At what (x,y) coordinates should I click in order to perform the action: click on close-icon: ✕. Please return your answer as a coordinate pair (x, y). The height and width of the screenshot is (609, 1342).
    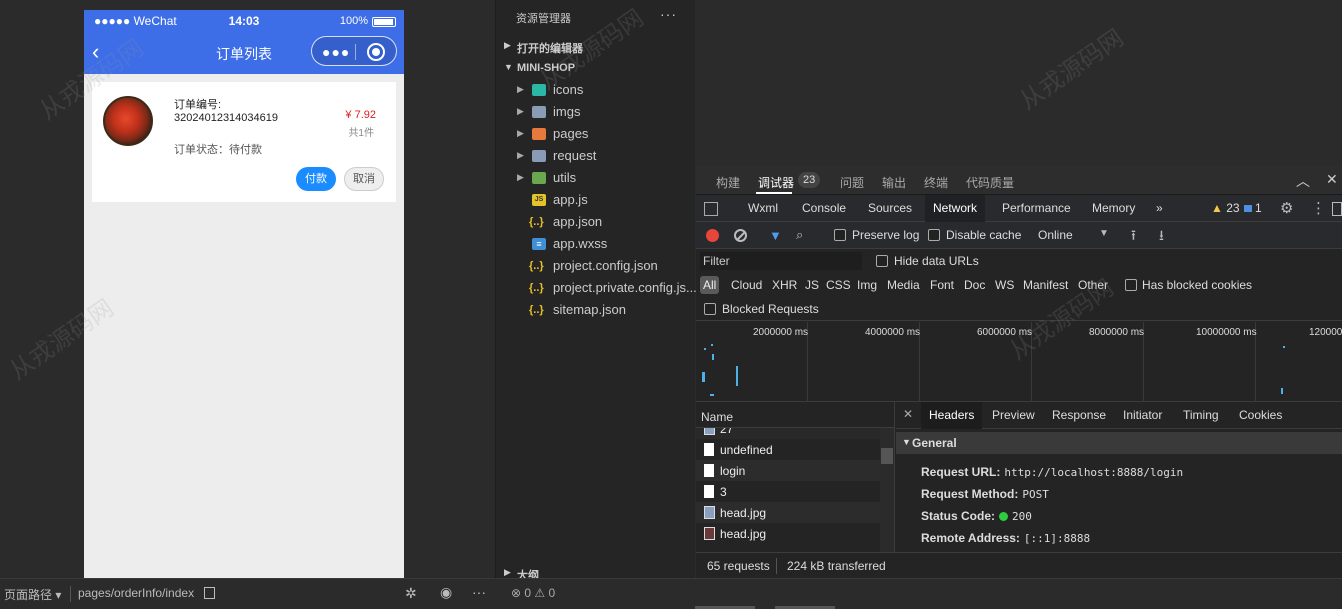
    Looking at the image, I should click on (1332, 179).